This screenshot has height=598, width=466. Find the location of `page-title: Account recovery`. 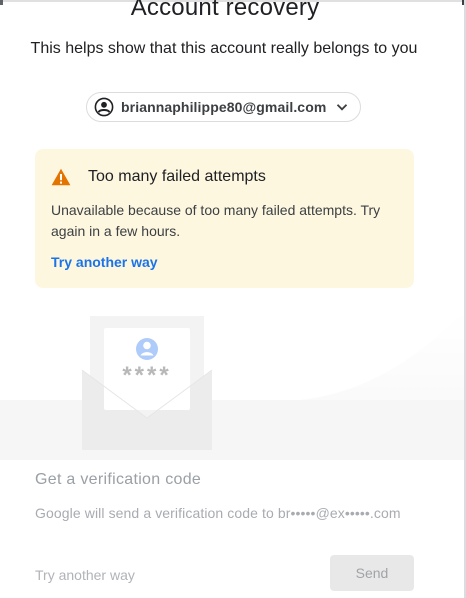

page-title: Account recovery is located at coordinates (225, 10).